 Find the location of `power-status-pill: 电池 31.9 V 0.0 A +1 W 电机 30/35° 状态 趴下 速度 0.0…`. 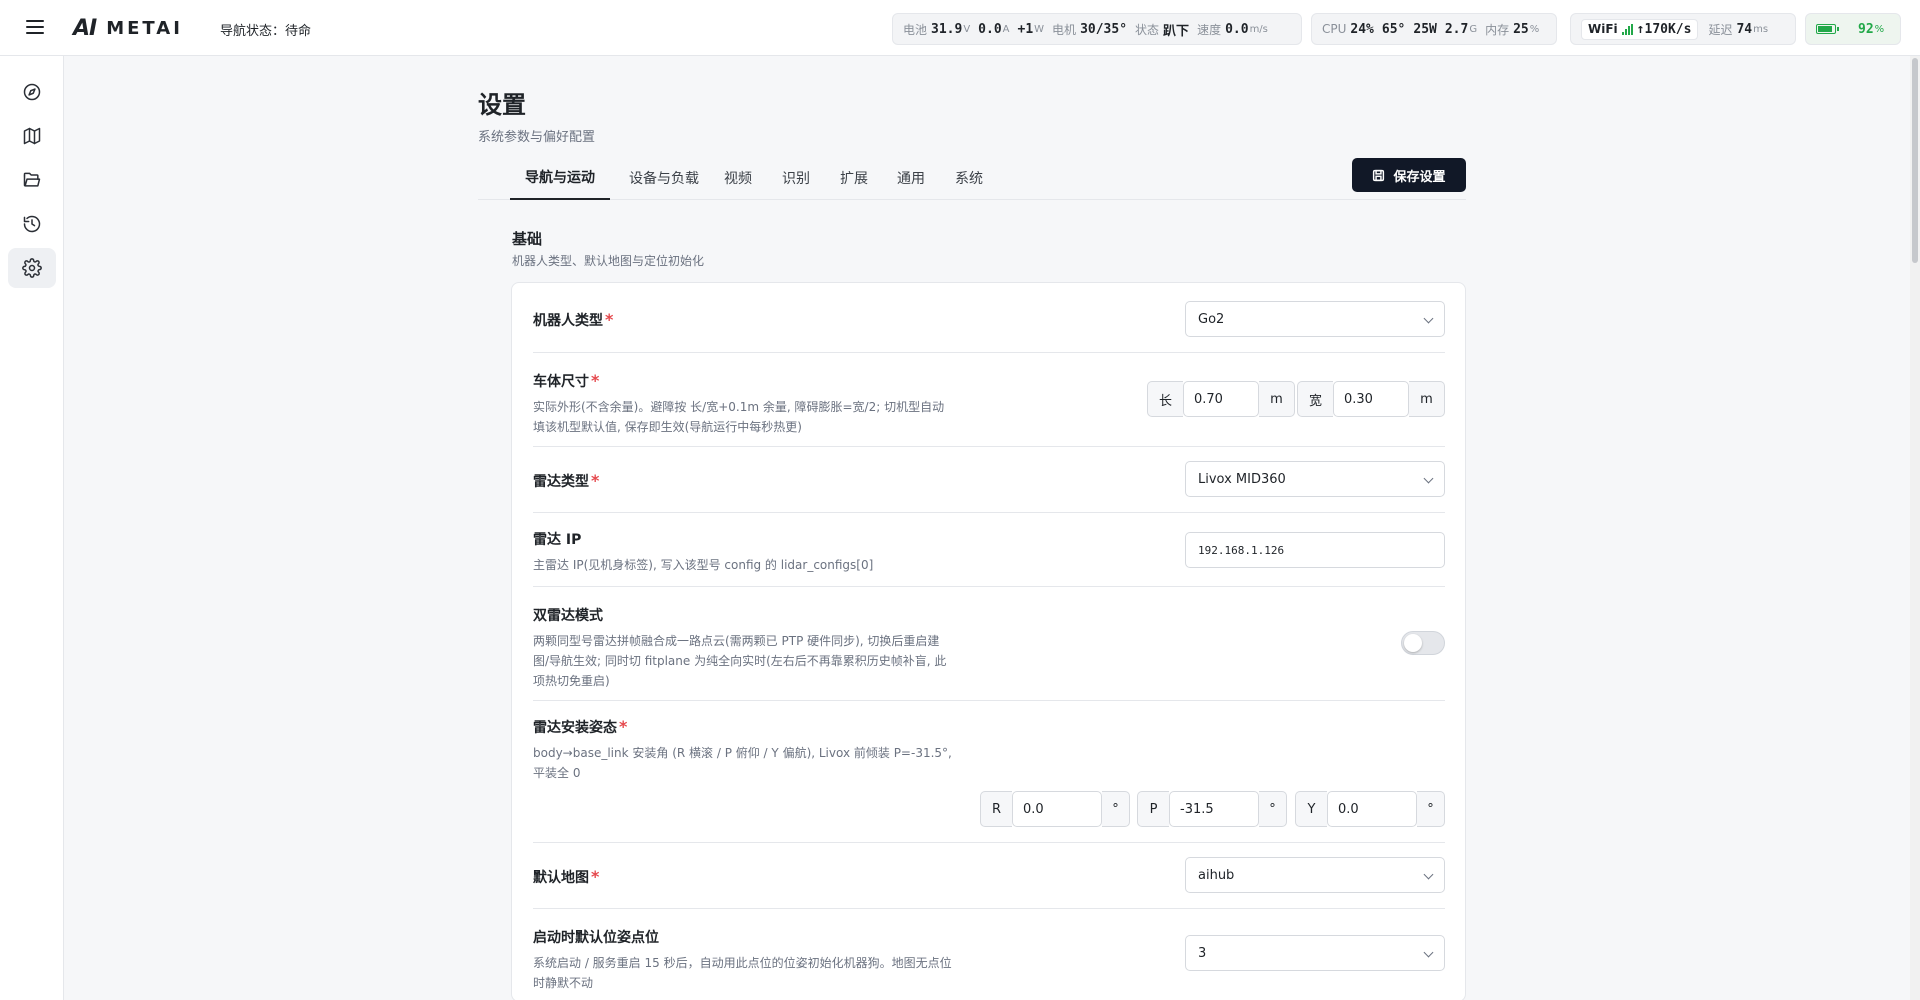

power-status-pill: 电池 31.9 V 0.0 A +1 W 电机 30/35° 状态 趴下 速度 0.0… is located at coordinates (1097, 29).